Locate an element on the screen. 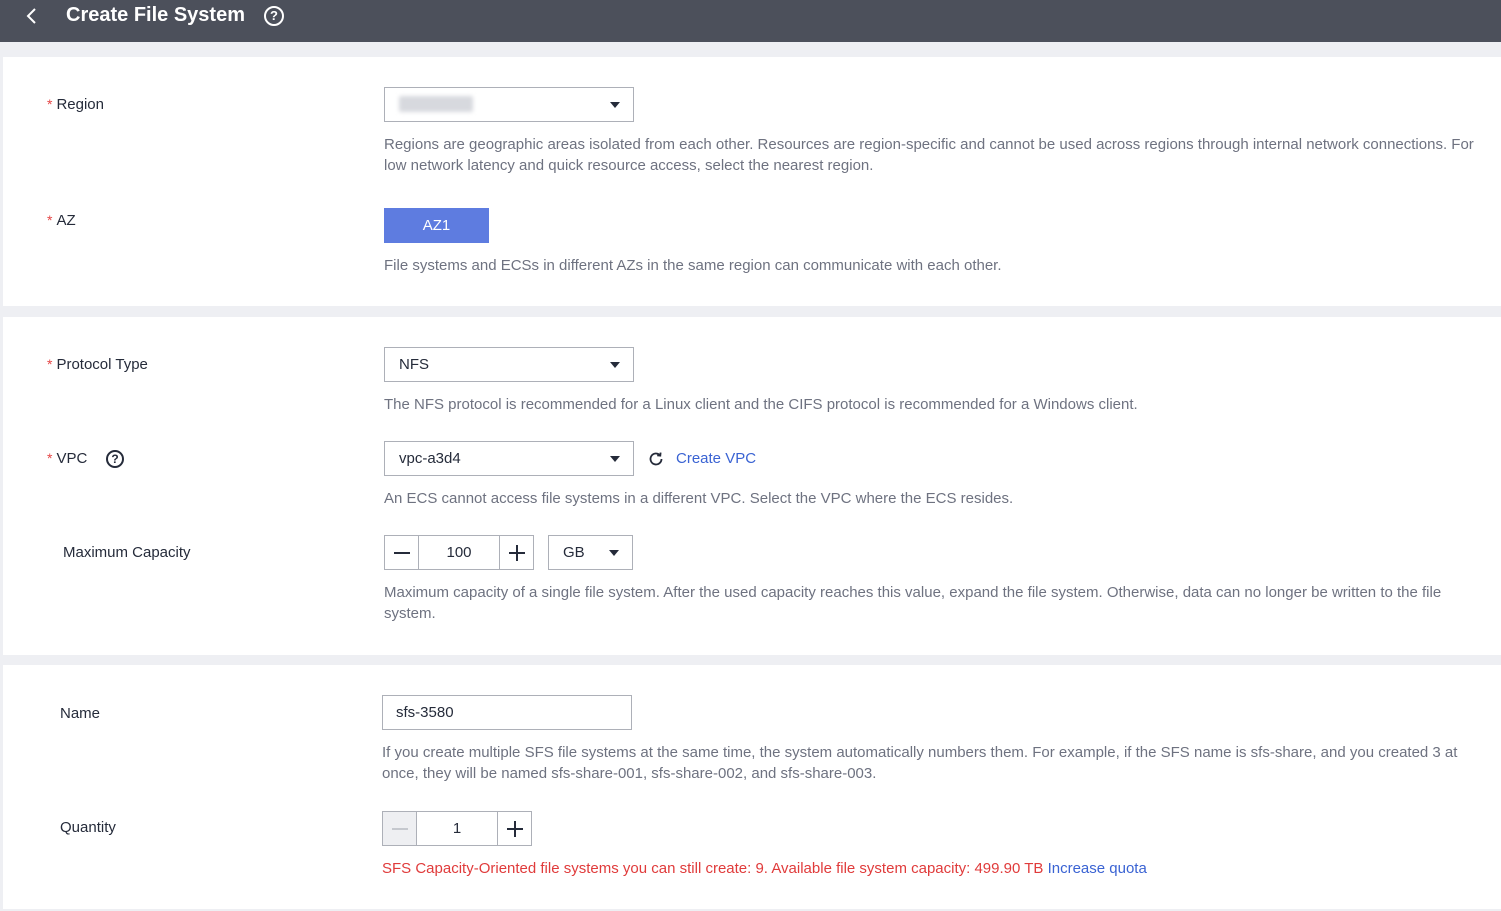  increase-quota-link: Increase quota is located at coordinates (1097, 868).